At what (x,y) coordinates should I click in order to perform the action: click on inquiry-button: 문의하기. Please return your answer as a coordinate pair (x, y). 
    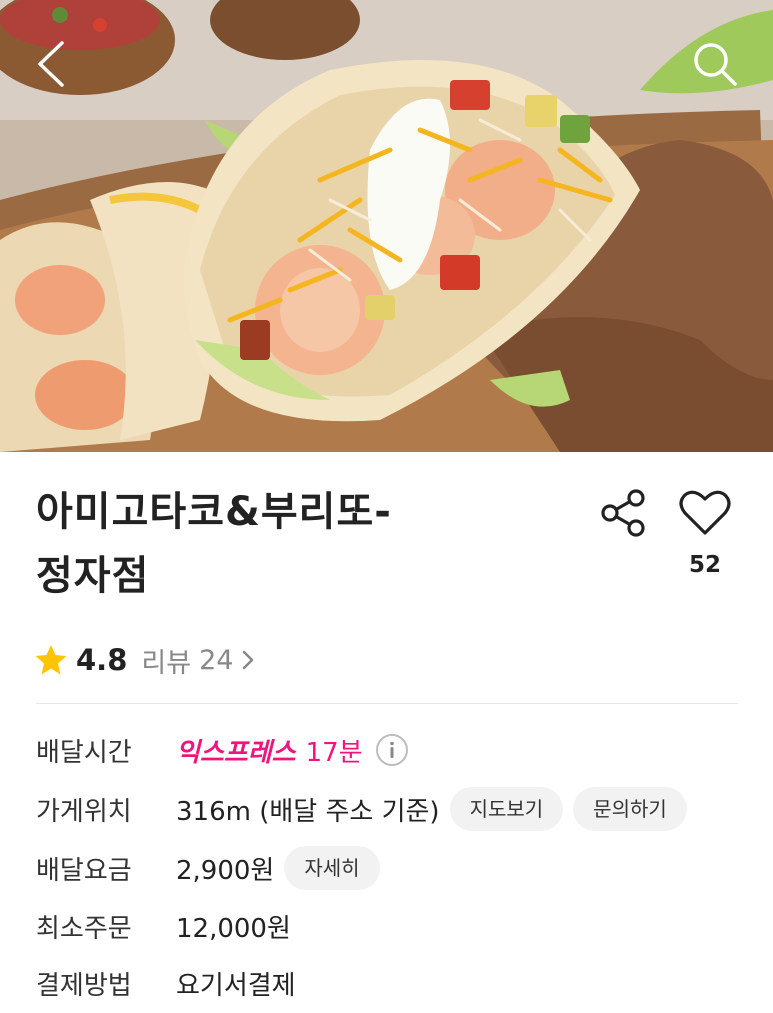
    Looking at the image, I should click on (630, 809).